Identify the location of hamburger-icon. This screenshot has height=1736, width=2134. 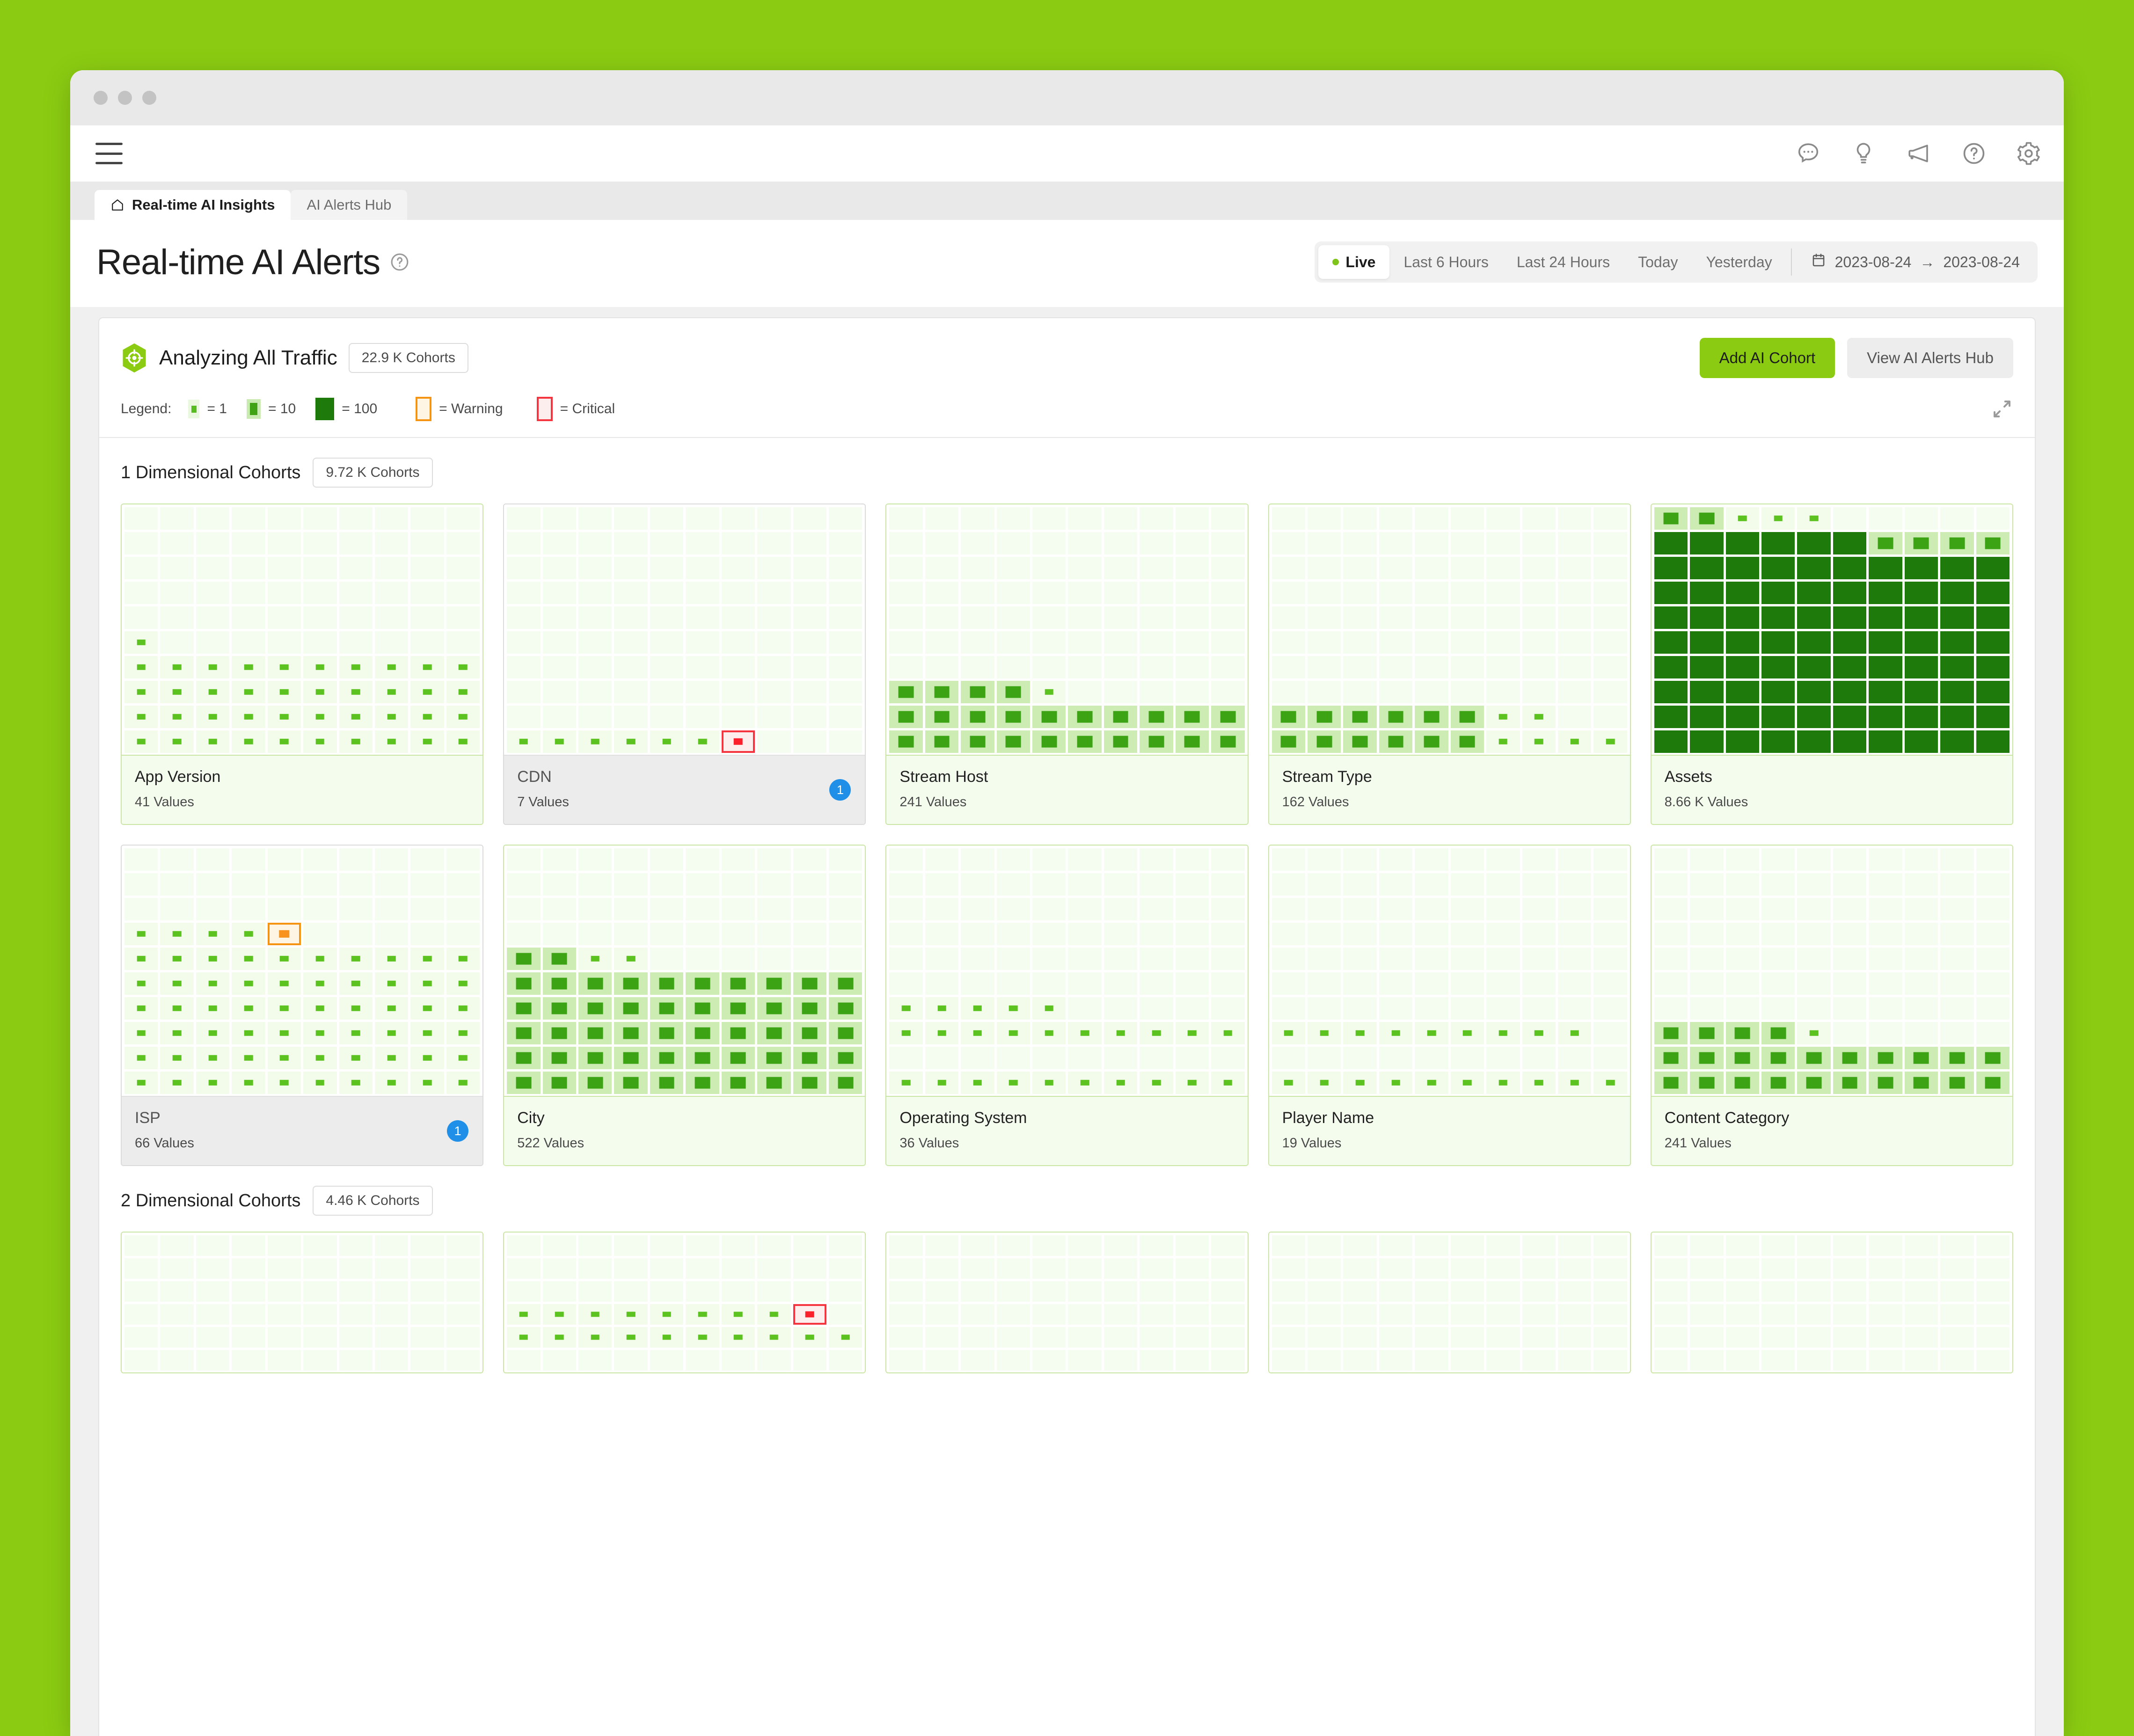
(109, 153).